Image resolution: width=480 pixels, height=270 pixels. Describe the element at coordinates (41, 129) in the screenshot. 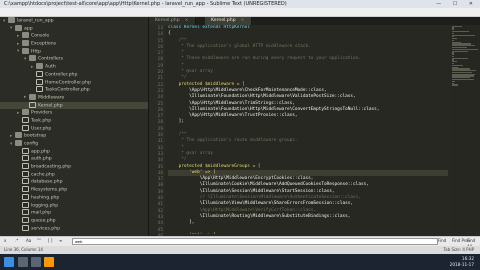

I see `sidebar-item-label: User.php` at that location.